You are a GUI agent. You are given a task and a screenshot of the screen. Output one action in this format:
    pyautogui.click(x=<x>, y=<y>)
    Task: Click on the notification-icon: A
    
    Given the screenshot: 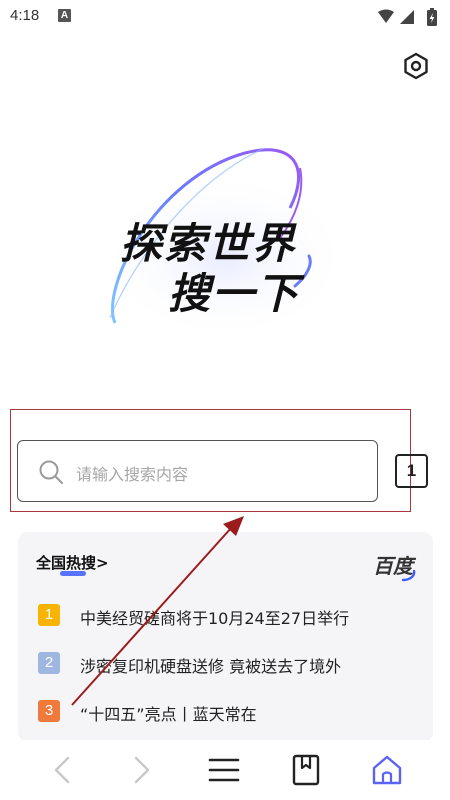 What is the action you would take?
    pyautogui.click(x=64, y=15)
    